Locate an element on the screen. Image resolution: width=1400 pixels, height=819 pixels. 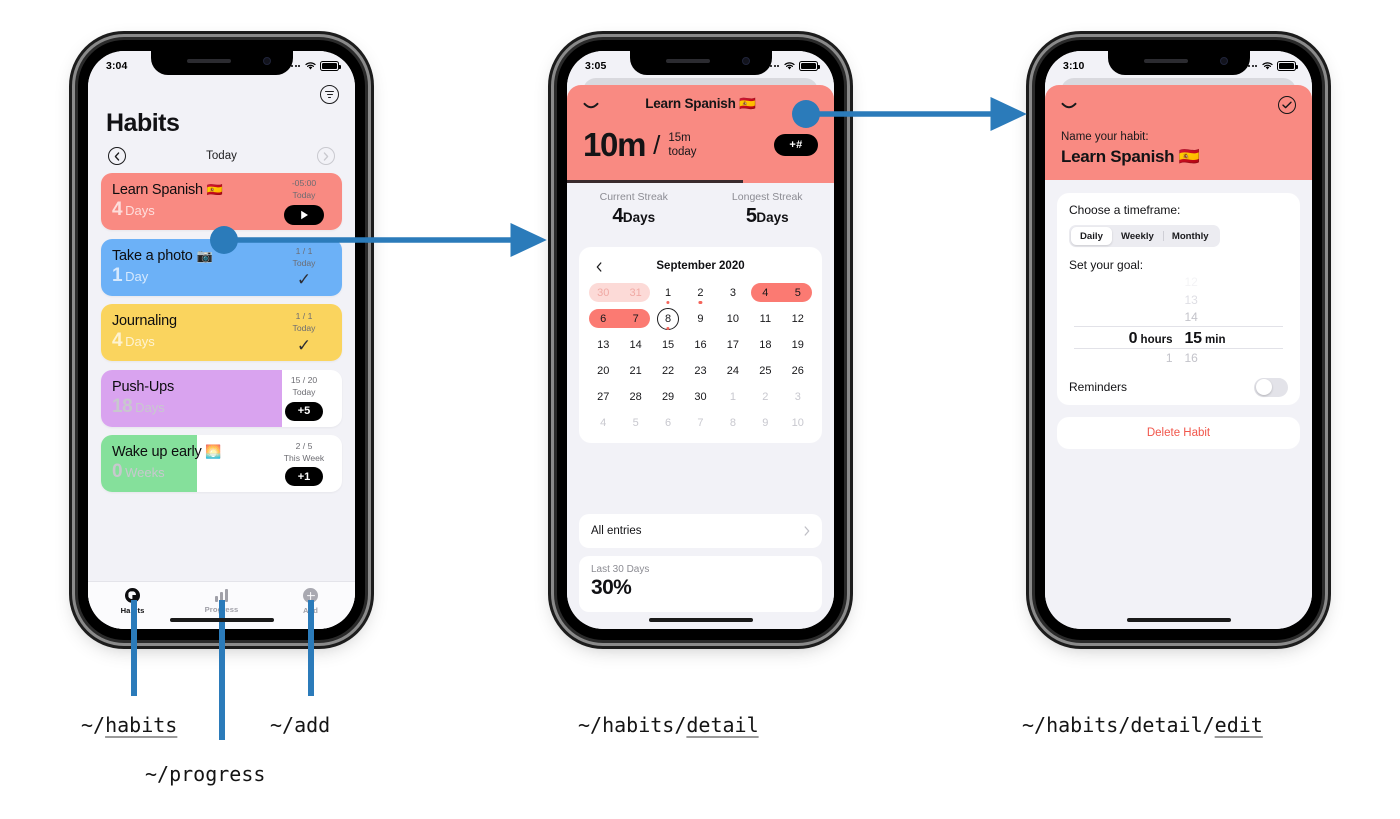
habit-streak-unit: Days is located at coordinates (140, 341).